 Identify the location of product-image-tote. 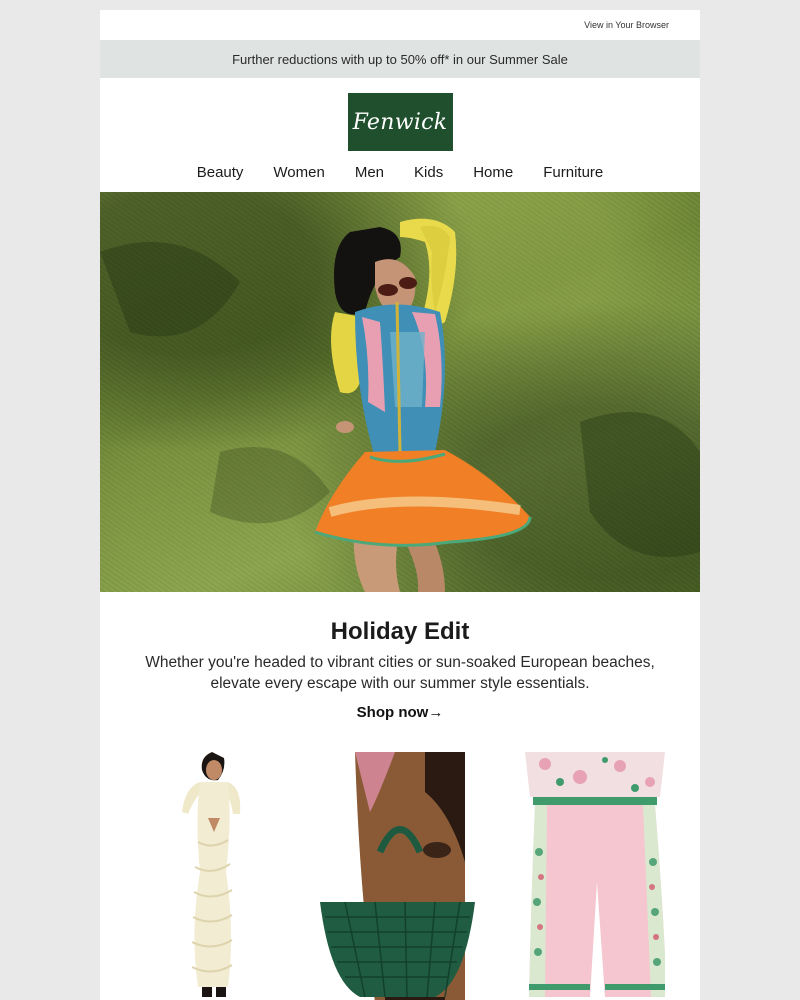
(400, 876).